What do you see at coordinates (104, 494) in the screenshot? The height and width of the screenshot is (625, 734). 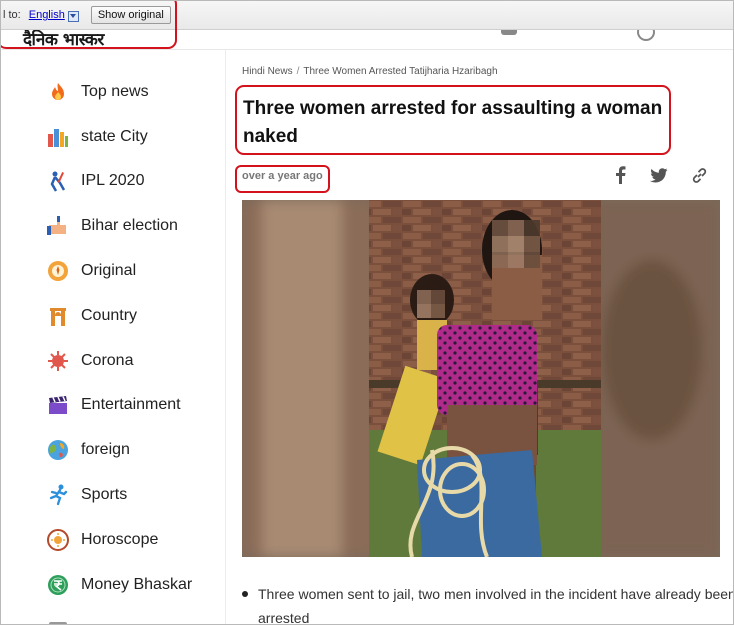 I see `sidebar-item-label: Sports` at bounding box center [104, 494].